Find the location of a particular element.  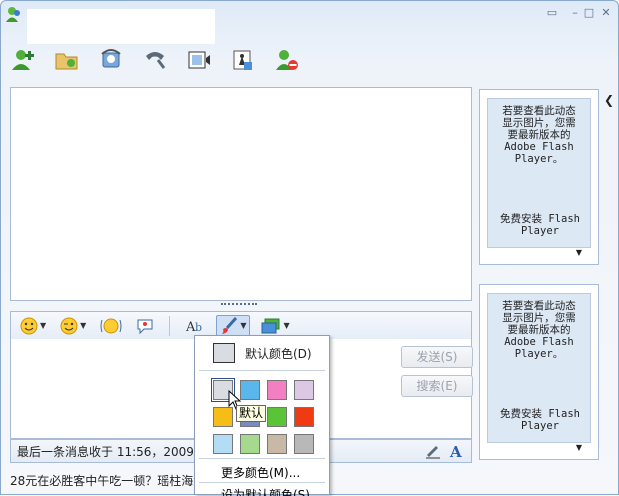

font-icon: A b is located at coordinates (193, 327).